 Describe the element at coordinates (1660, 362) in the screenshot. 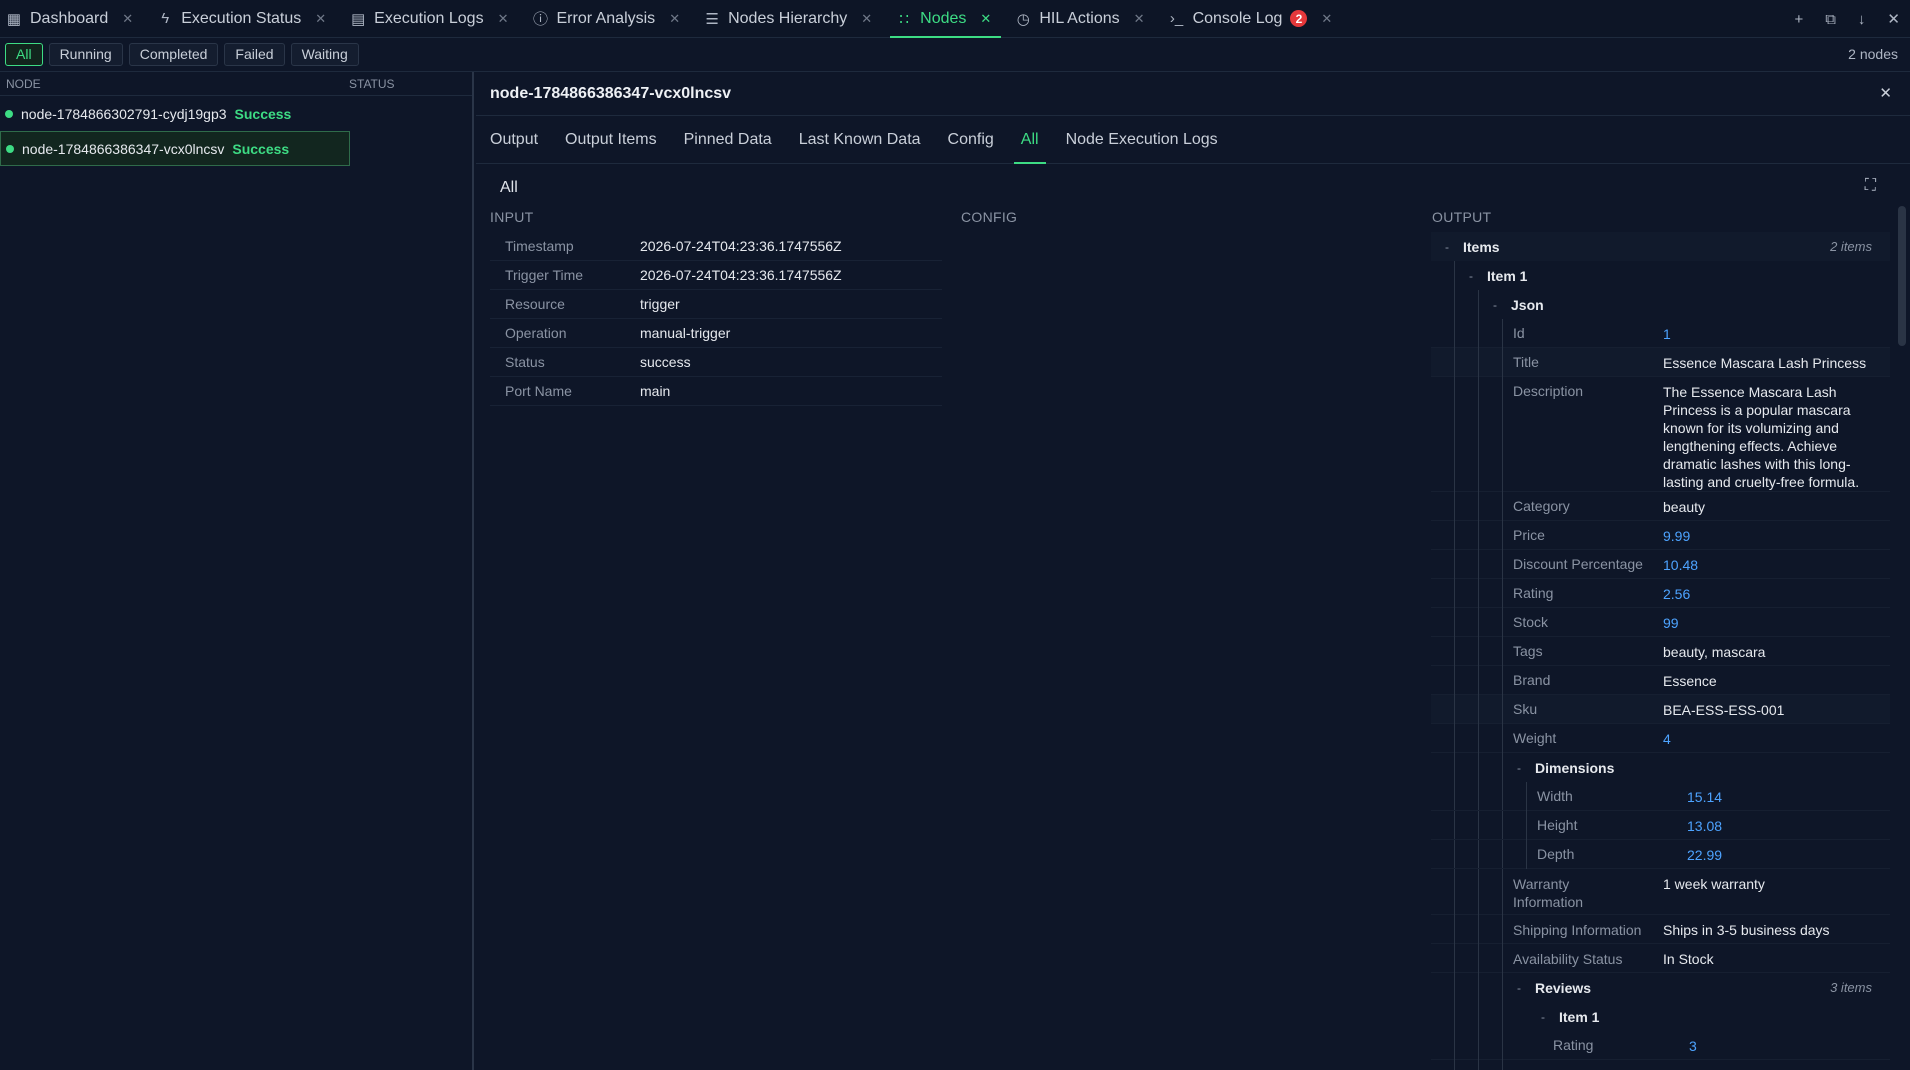

I see `field-row: Title Essence Mascara Lash Princess` at that location.